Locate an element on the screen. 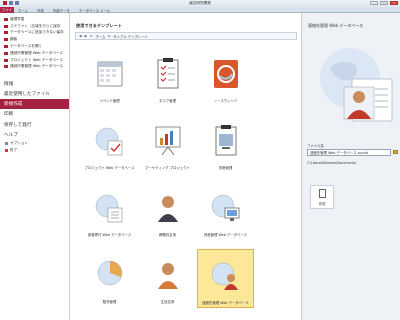 Image resolution: width=400 pixels, height=320 pixels. back-button: ◀ is located at coordinates (80, 36).